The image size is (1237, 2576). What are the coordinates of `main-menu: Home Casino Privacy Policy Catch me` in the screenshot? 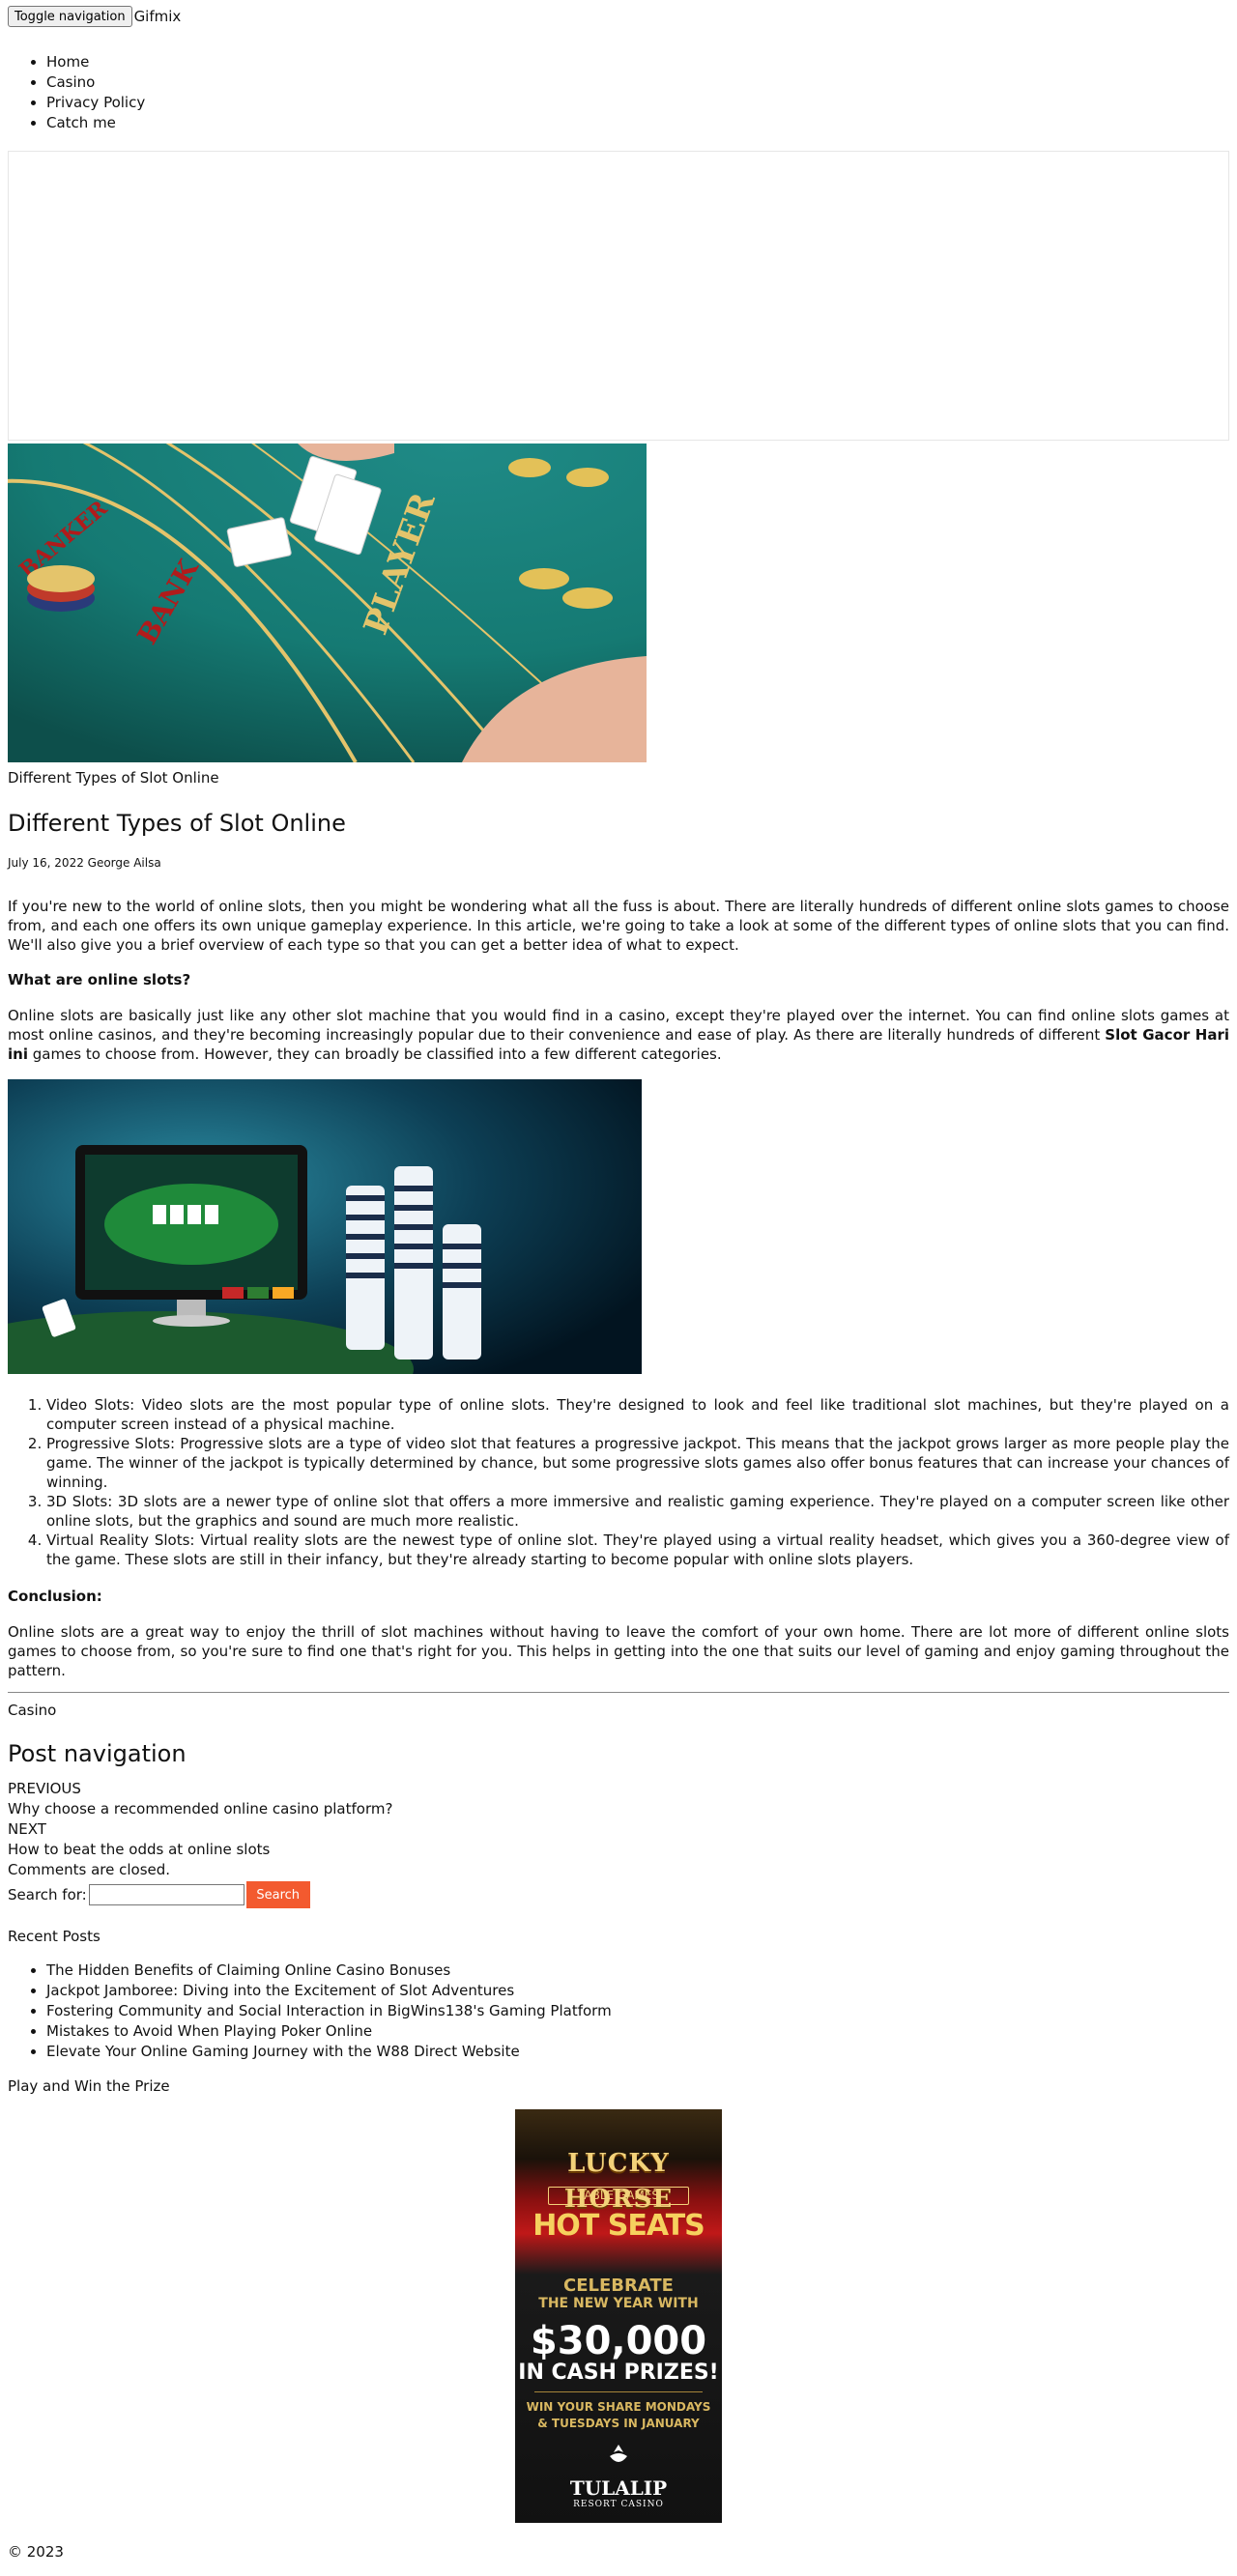 It's located at (618, 93).